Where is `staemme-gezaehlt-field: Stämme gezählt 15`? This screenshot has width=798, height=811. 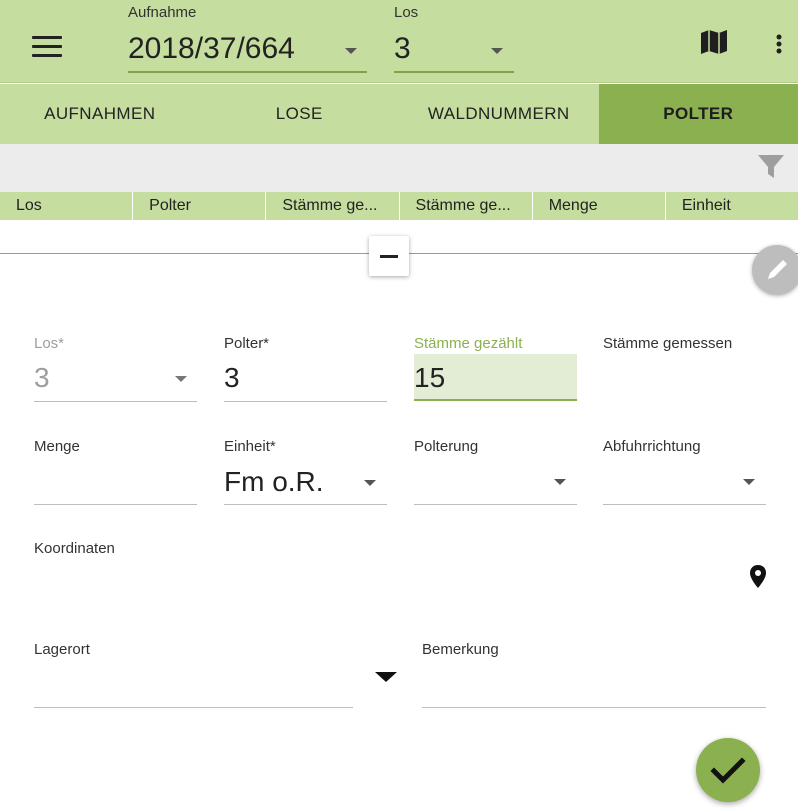
staemme-gezaehlt-field: Stämme gezählt 15 is located at coordinates (495, 369).